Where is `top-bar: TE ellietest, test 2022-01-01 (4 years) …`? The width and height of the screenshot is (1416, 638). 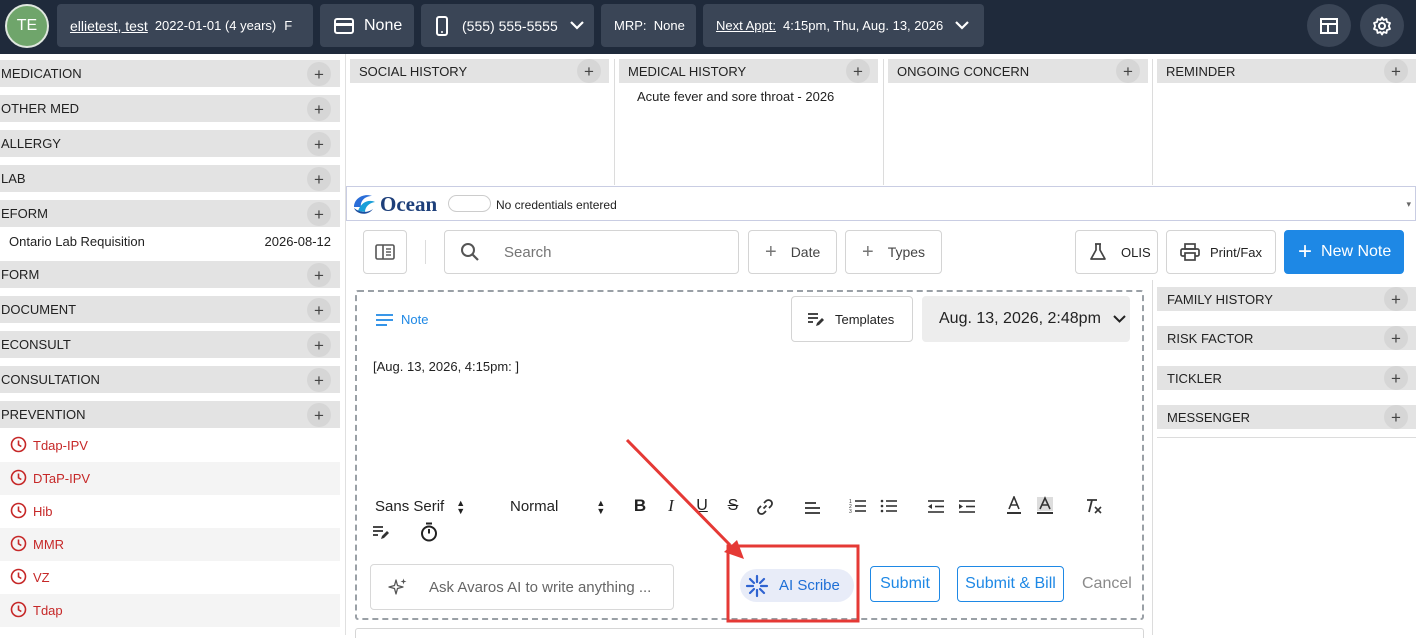 top-bar: TE ellietest, test 2022-01-01 (4 years) … is located at coordinates (708, 27).